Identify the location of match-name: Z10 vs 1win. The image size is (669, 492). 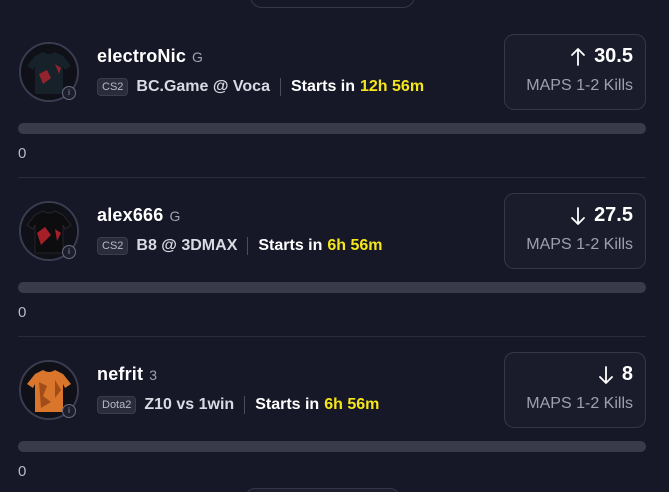
(189, 404).